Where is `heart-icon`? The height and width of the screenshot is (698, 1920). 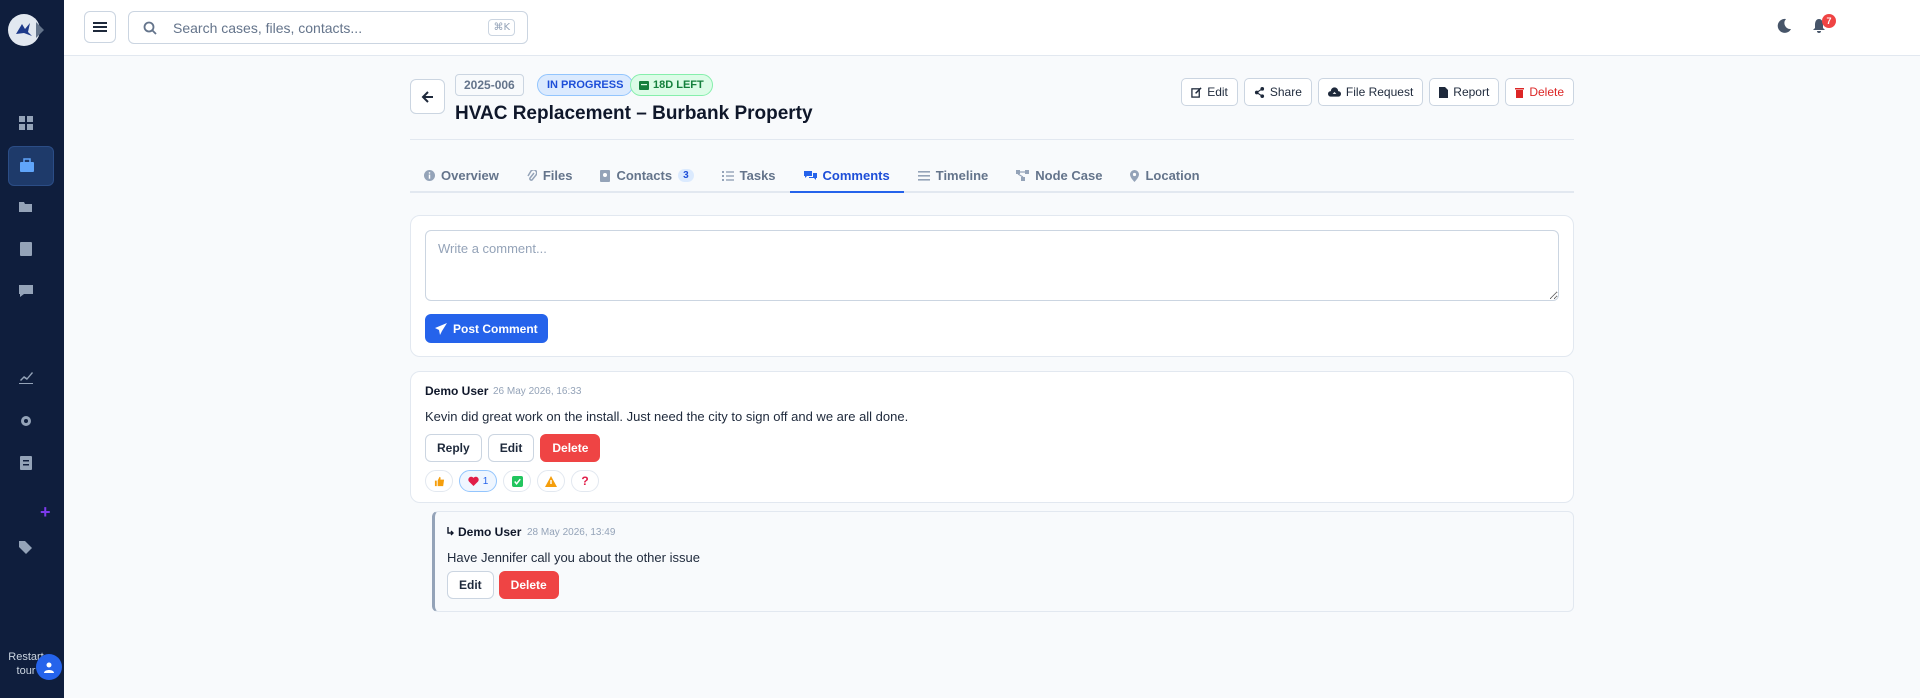
heart-icon is located at coordinates (473, 481).